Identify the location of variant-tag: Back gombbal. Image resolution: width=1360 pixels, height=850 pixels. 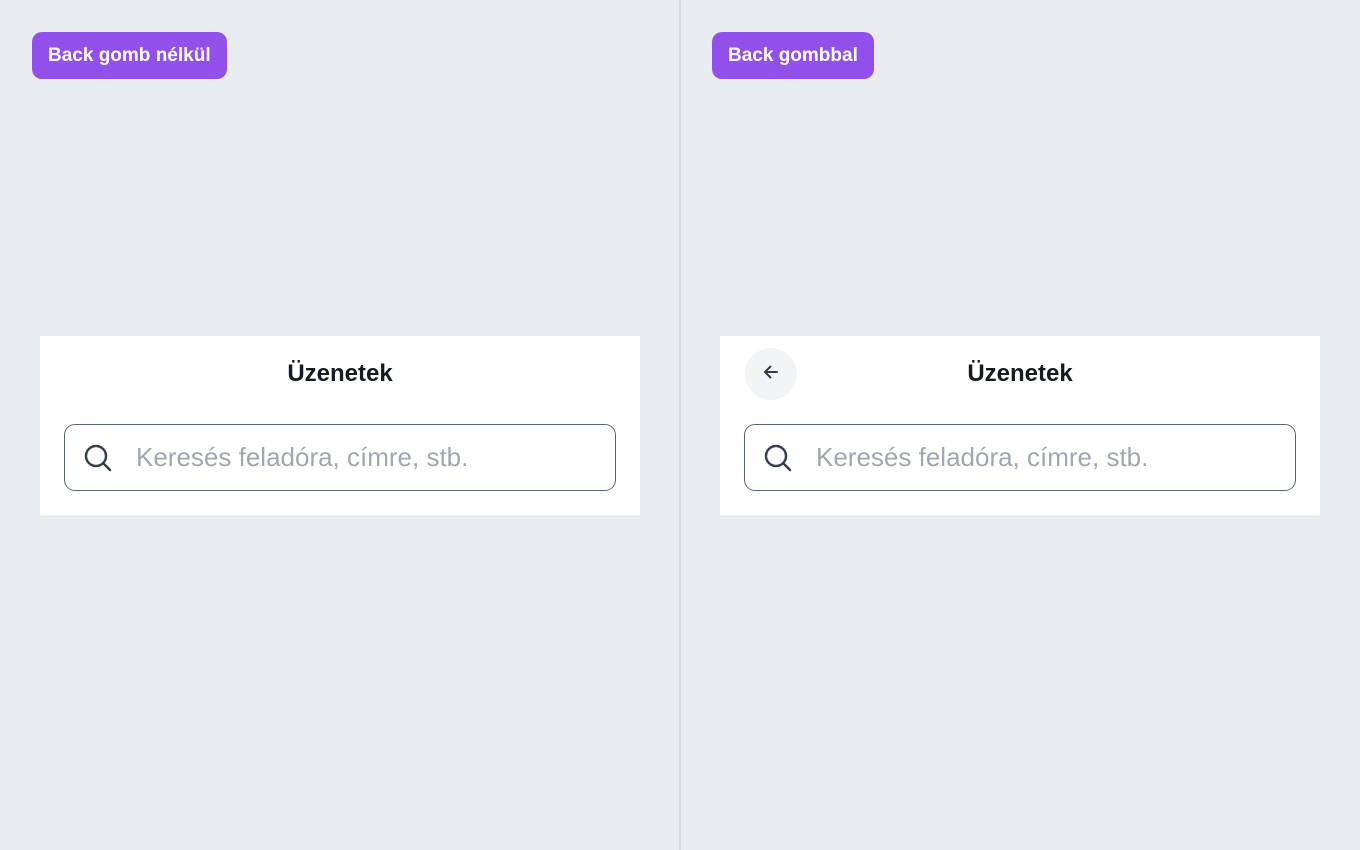
(793, 55).